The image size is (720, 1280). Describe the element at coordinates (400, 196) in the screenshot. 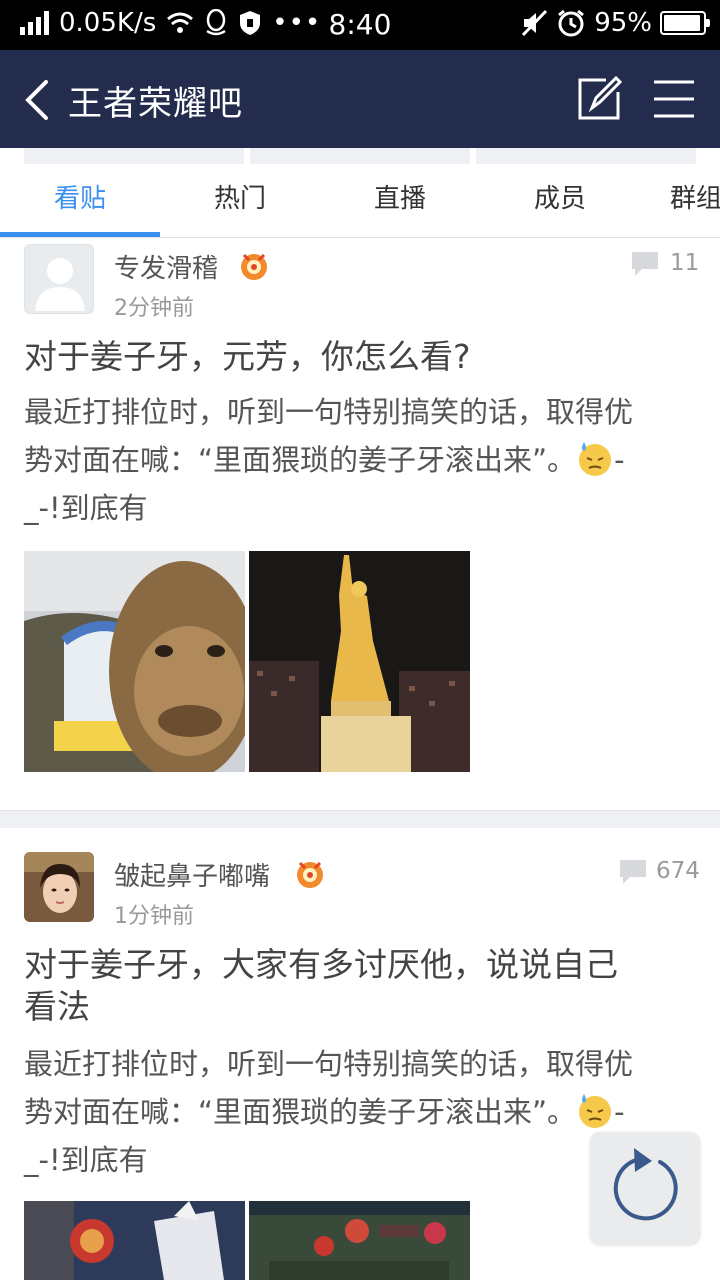

I see `tab-live: 直播` at that location.